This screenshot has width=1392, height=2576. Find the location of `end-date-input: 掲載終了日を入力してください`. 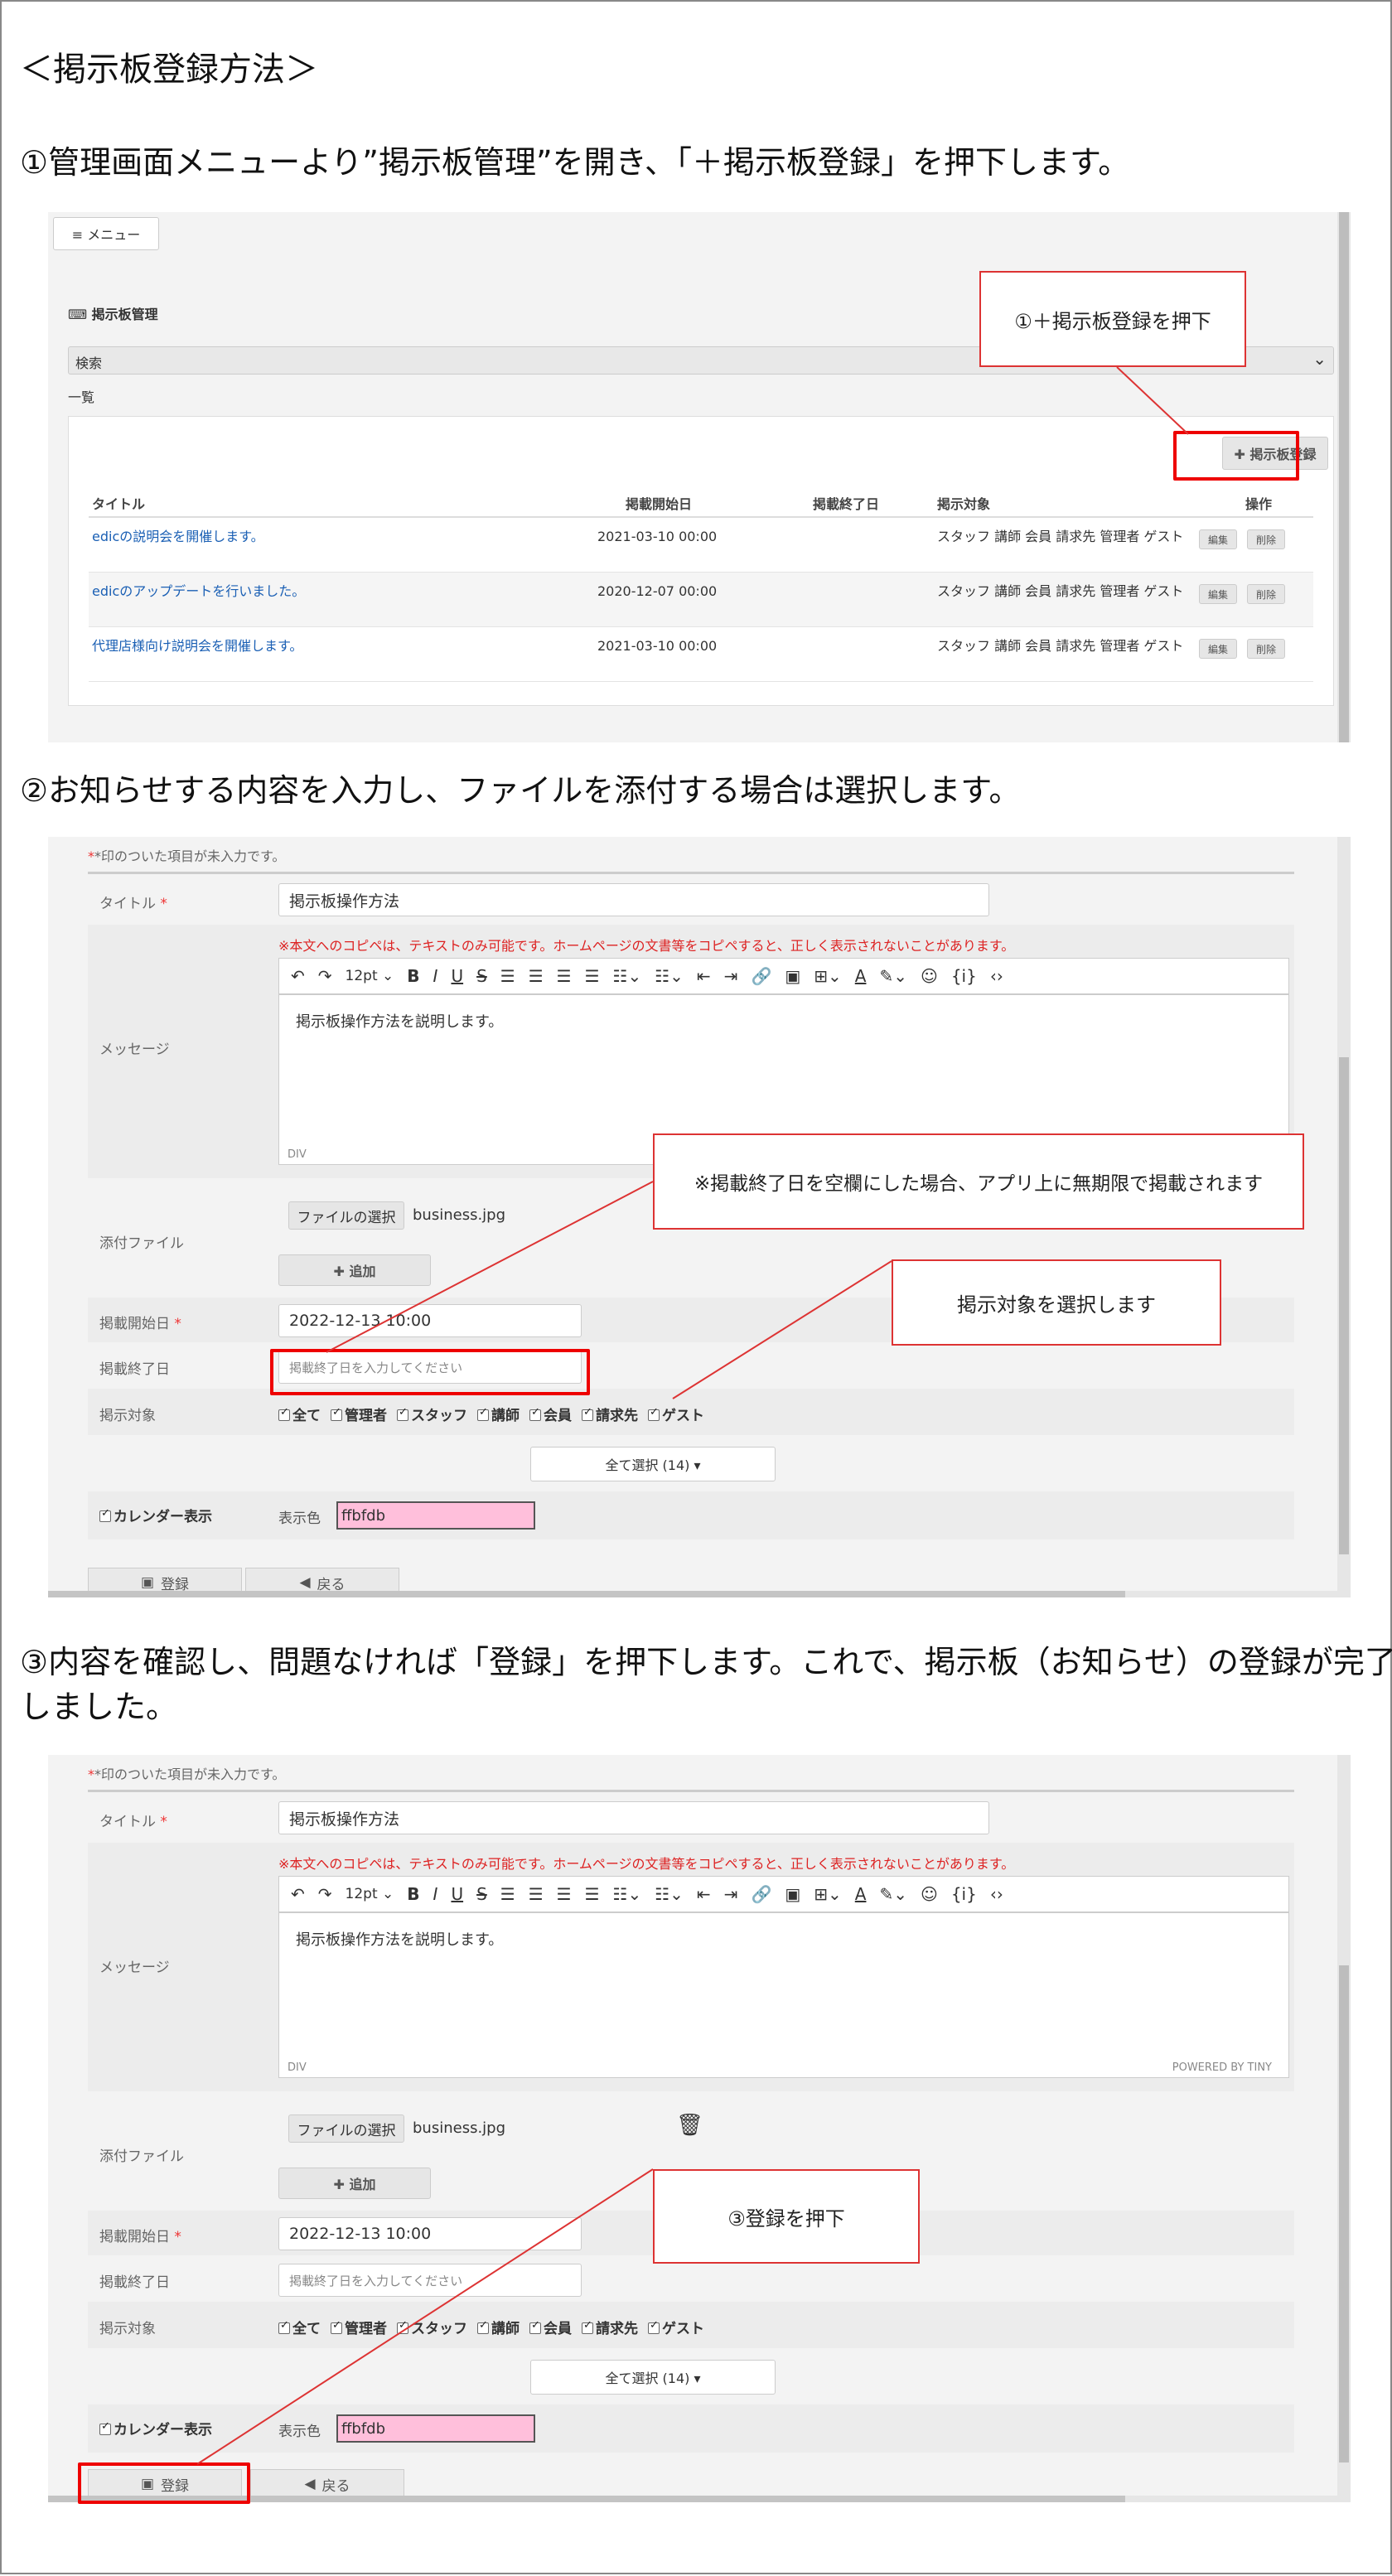

end-date-input: 掲載終了日を入力してください is located at coordinates (430, 2280).